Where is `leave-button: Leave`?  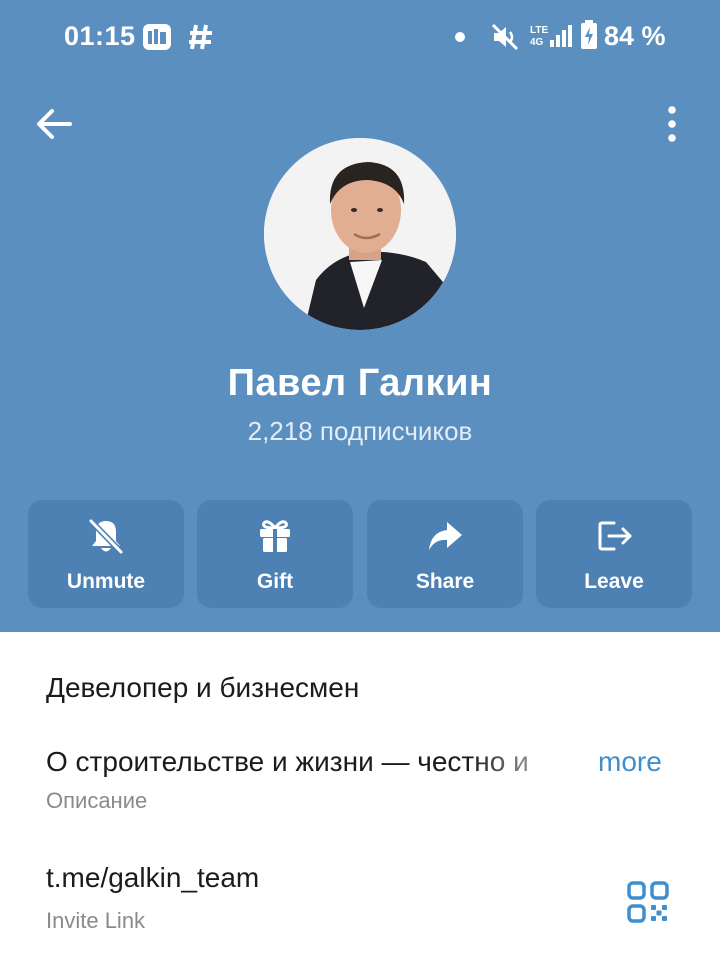
leave-button: Leave is located at coordinates (614, 554).